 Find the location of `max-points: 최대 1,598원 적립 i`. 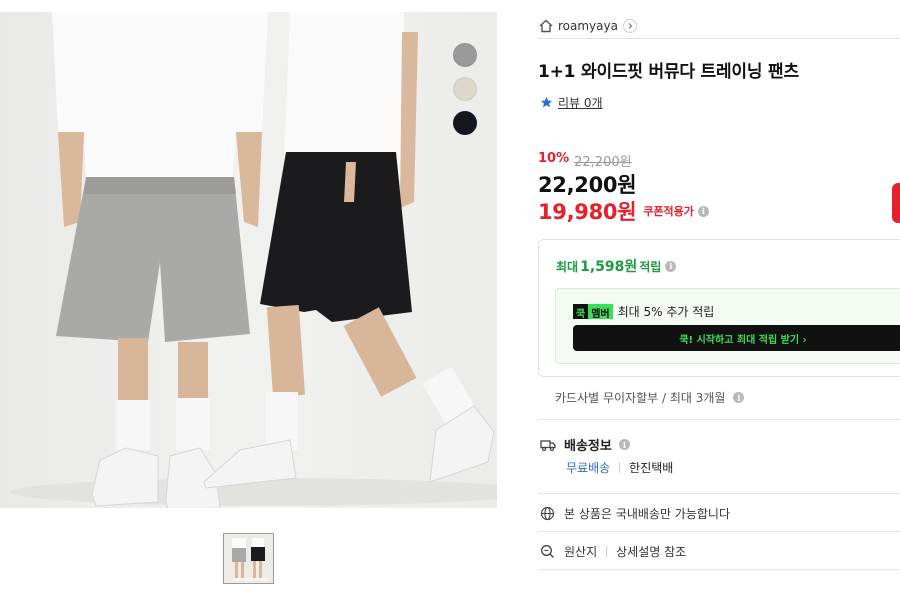

max-points: 최대 1,598원 적립 i is located at coordinates (616, 266).